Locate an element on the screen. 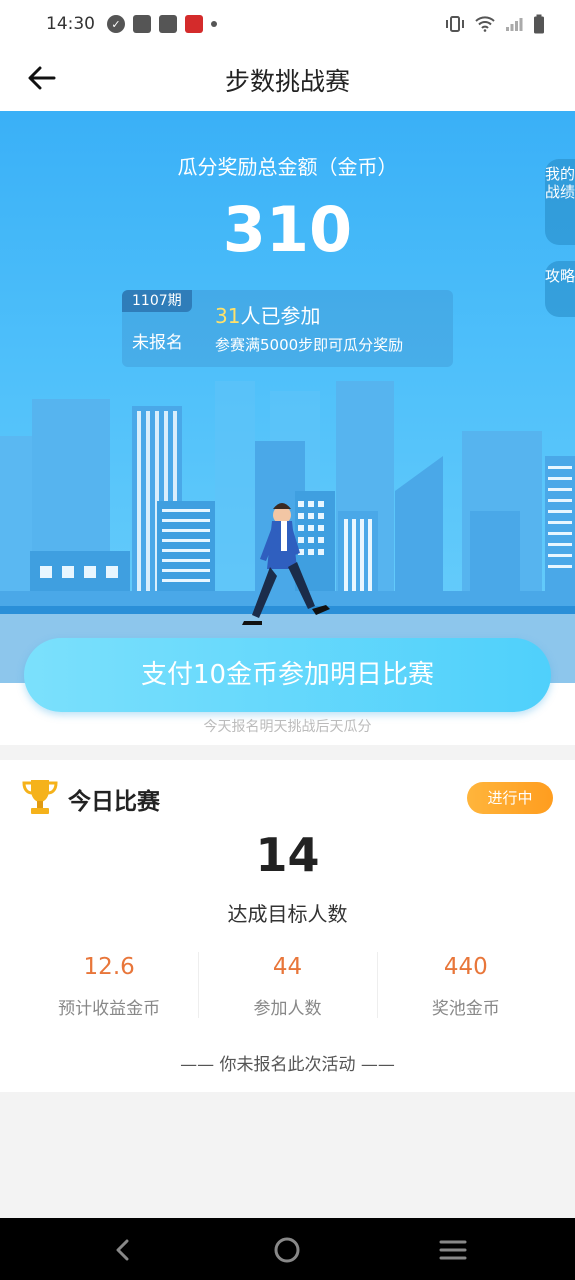 The height and width of the screenshot is (1280, 575). check-circle-icon: ✓ is located at coordinates (116, 24).